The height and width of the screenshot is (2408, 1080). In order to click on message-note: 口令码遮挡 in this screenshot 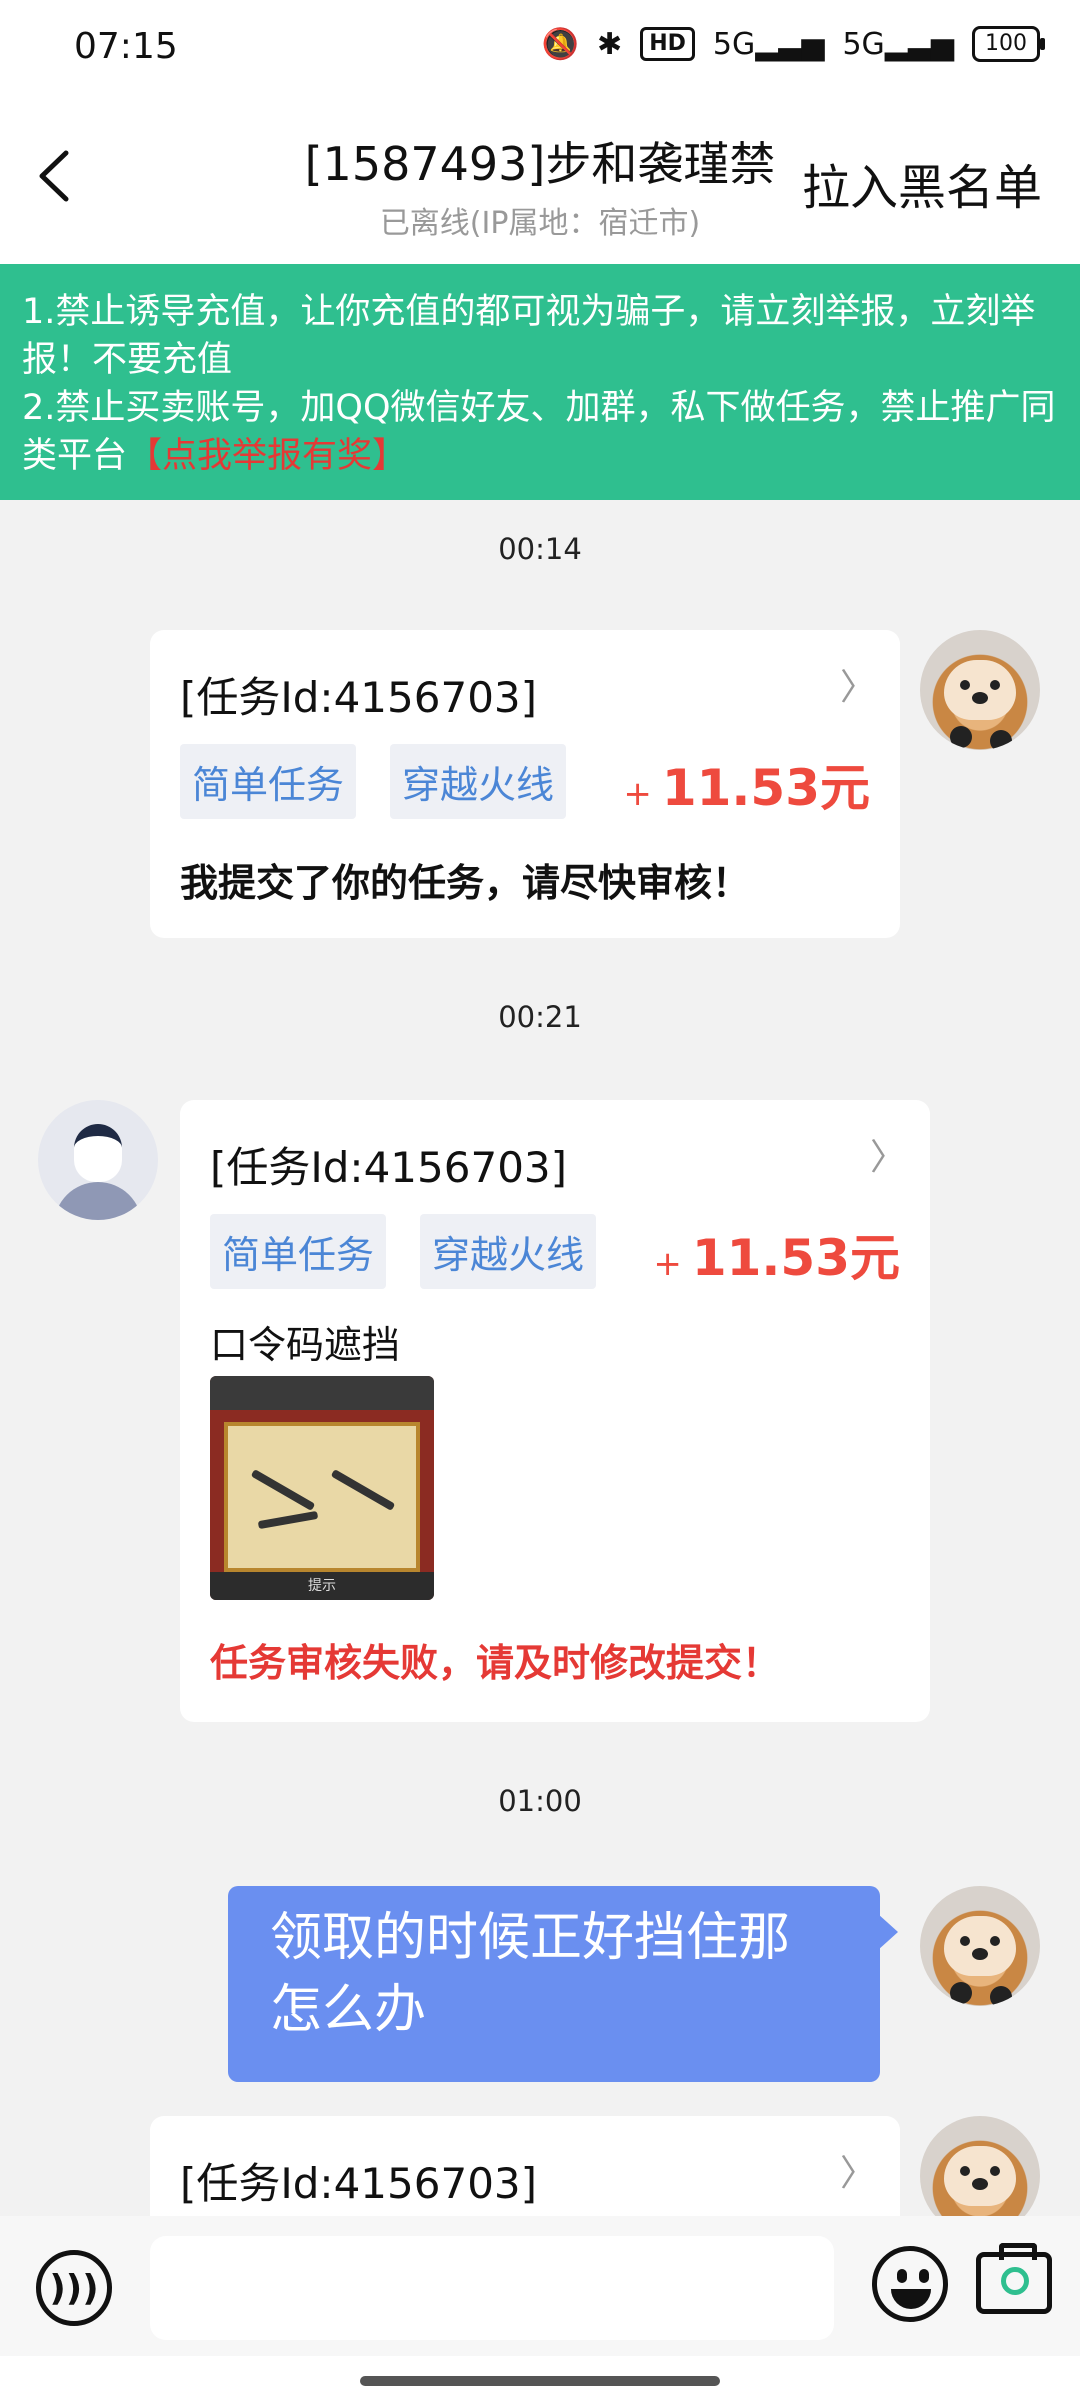, I will do `click(305, 1345)`.